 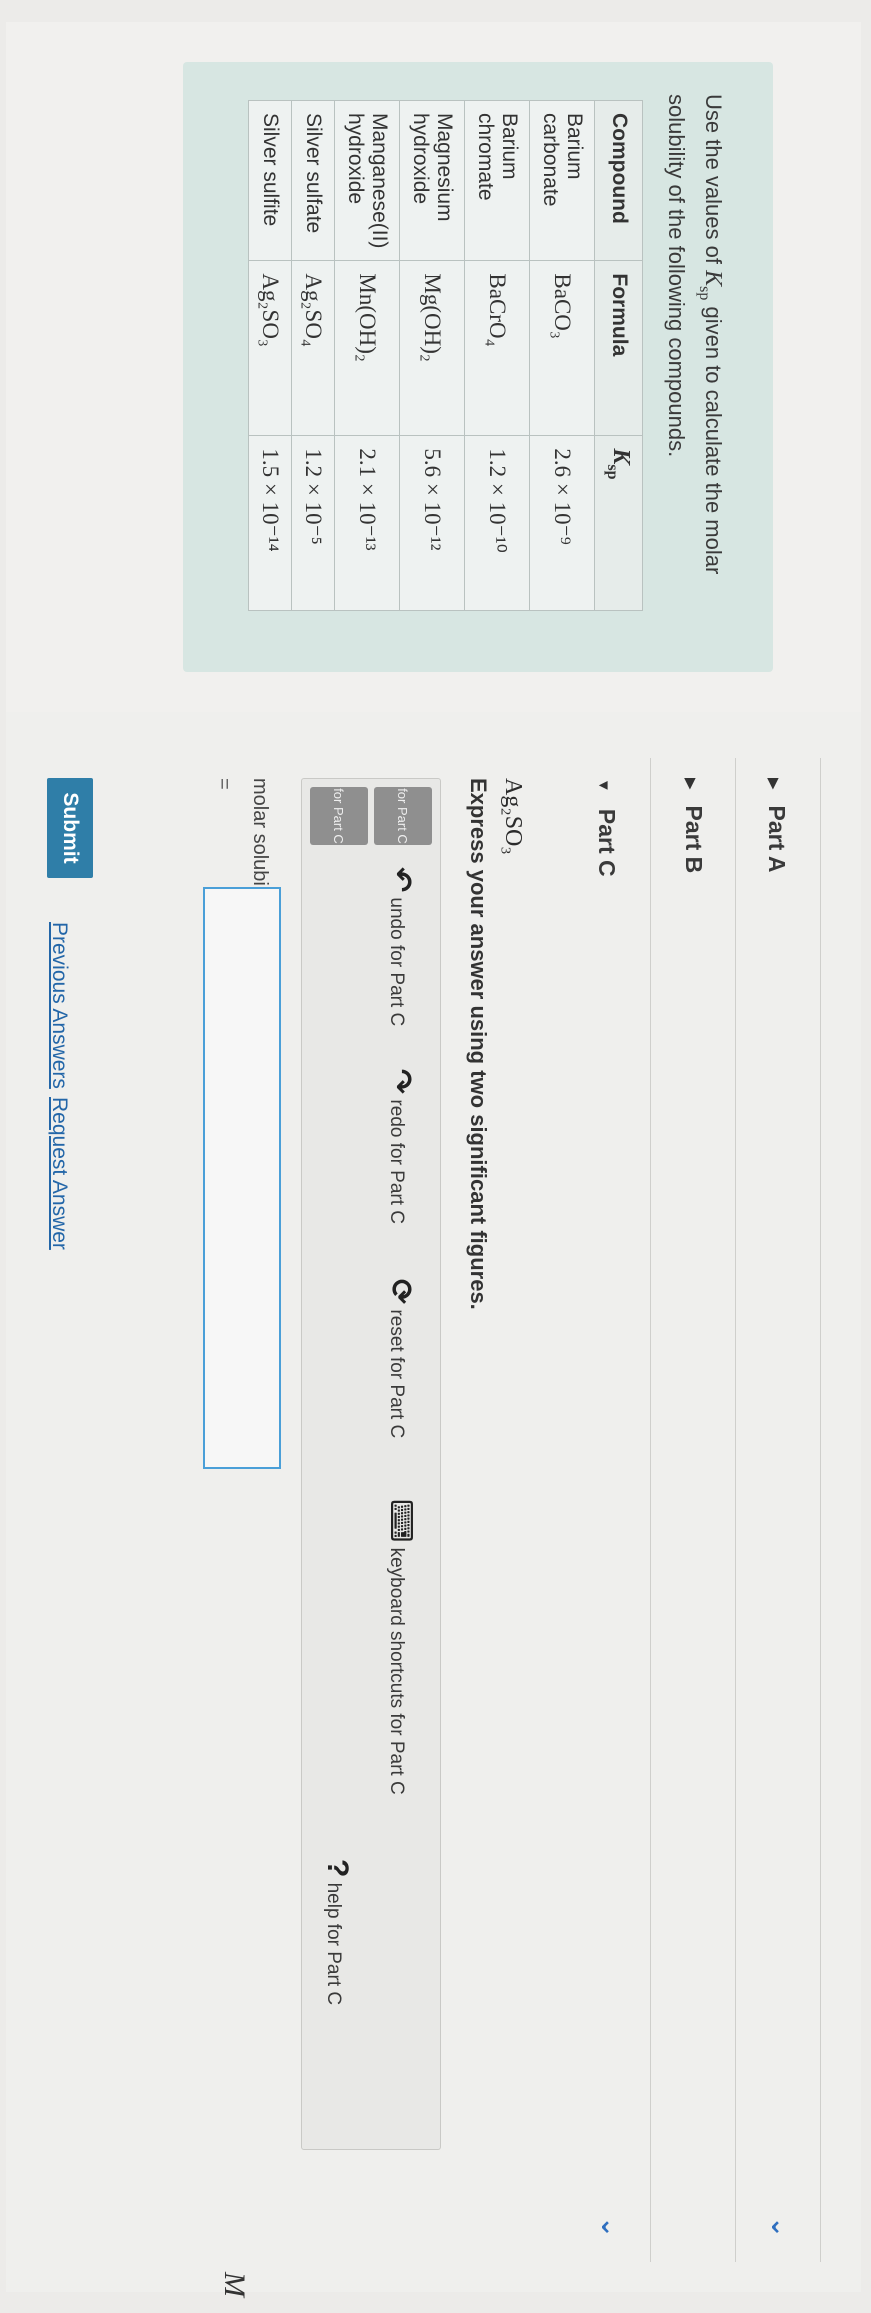 I want to click on vector-button: for Part C, so click(x=339, y=816).